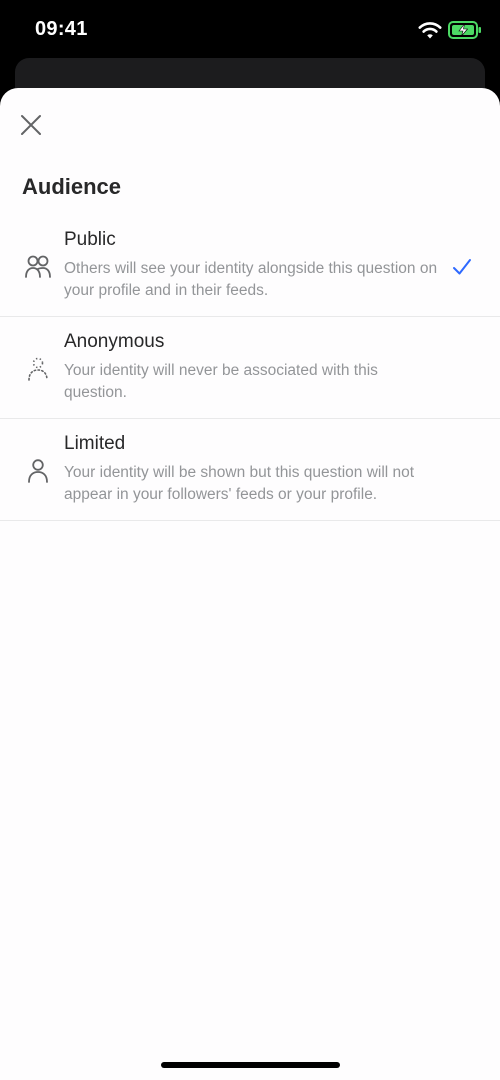  Describe the element at coordinates (38, 471) in the screenshot. I see `person-icon` at that location.